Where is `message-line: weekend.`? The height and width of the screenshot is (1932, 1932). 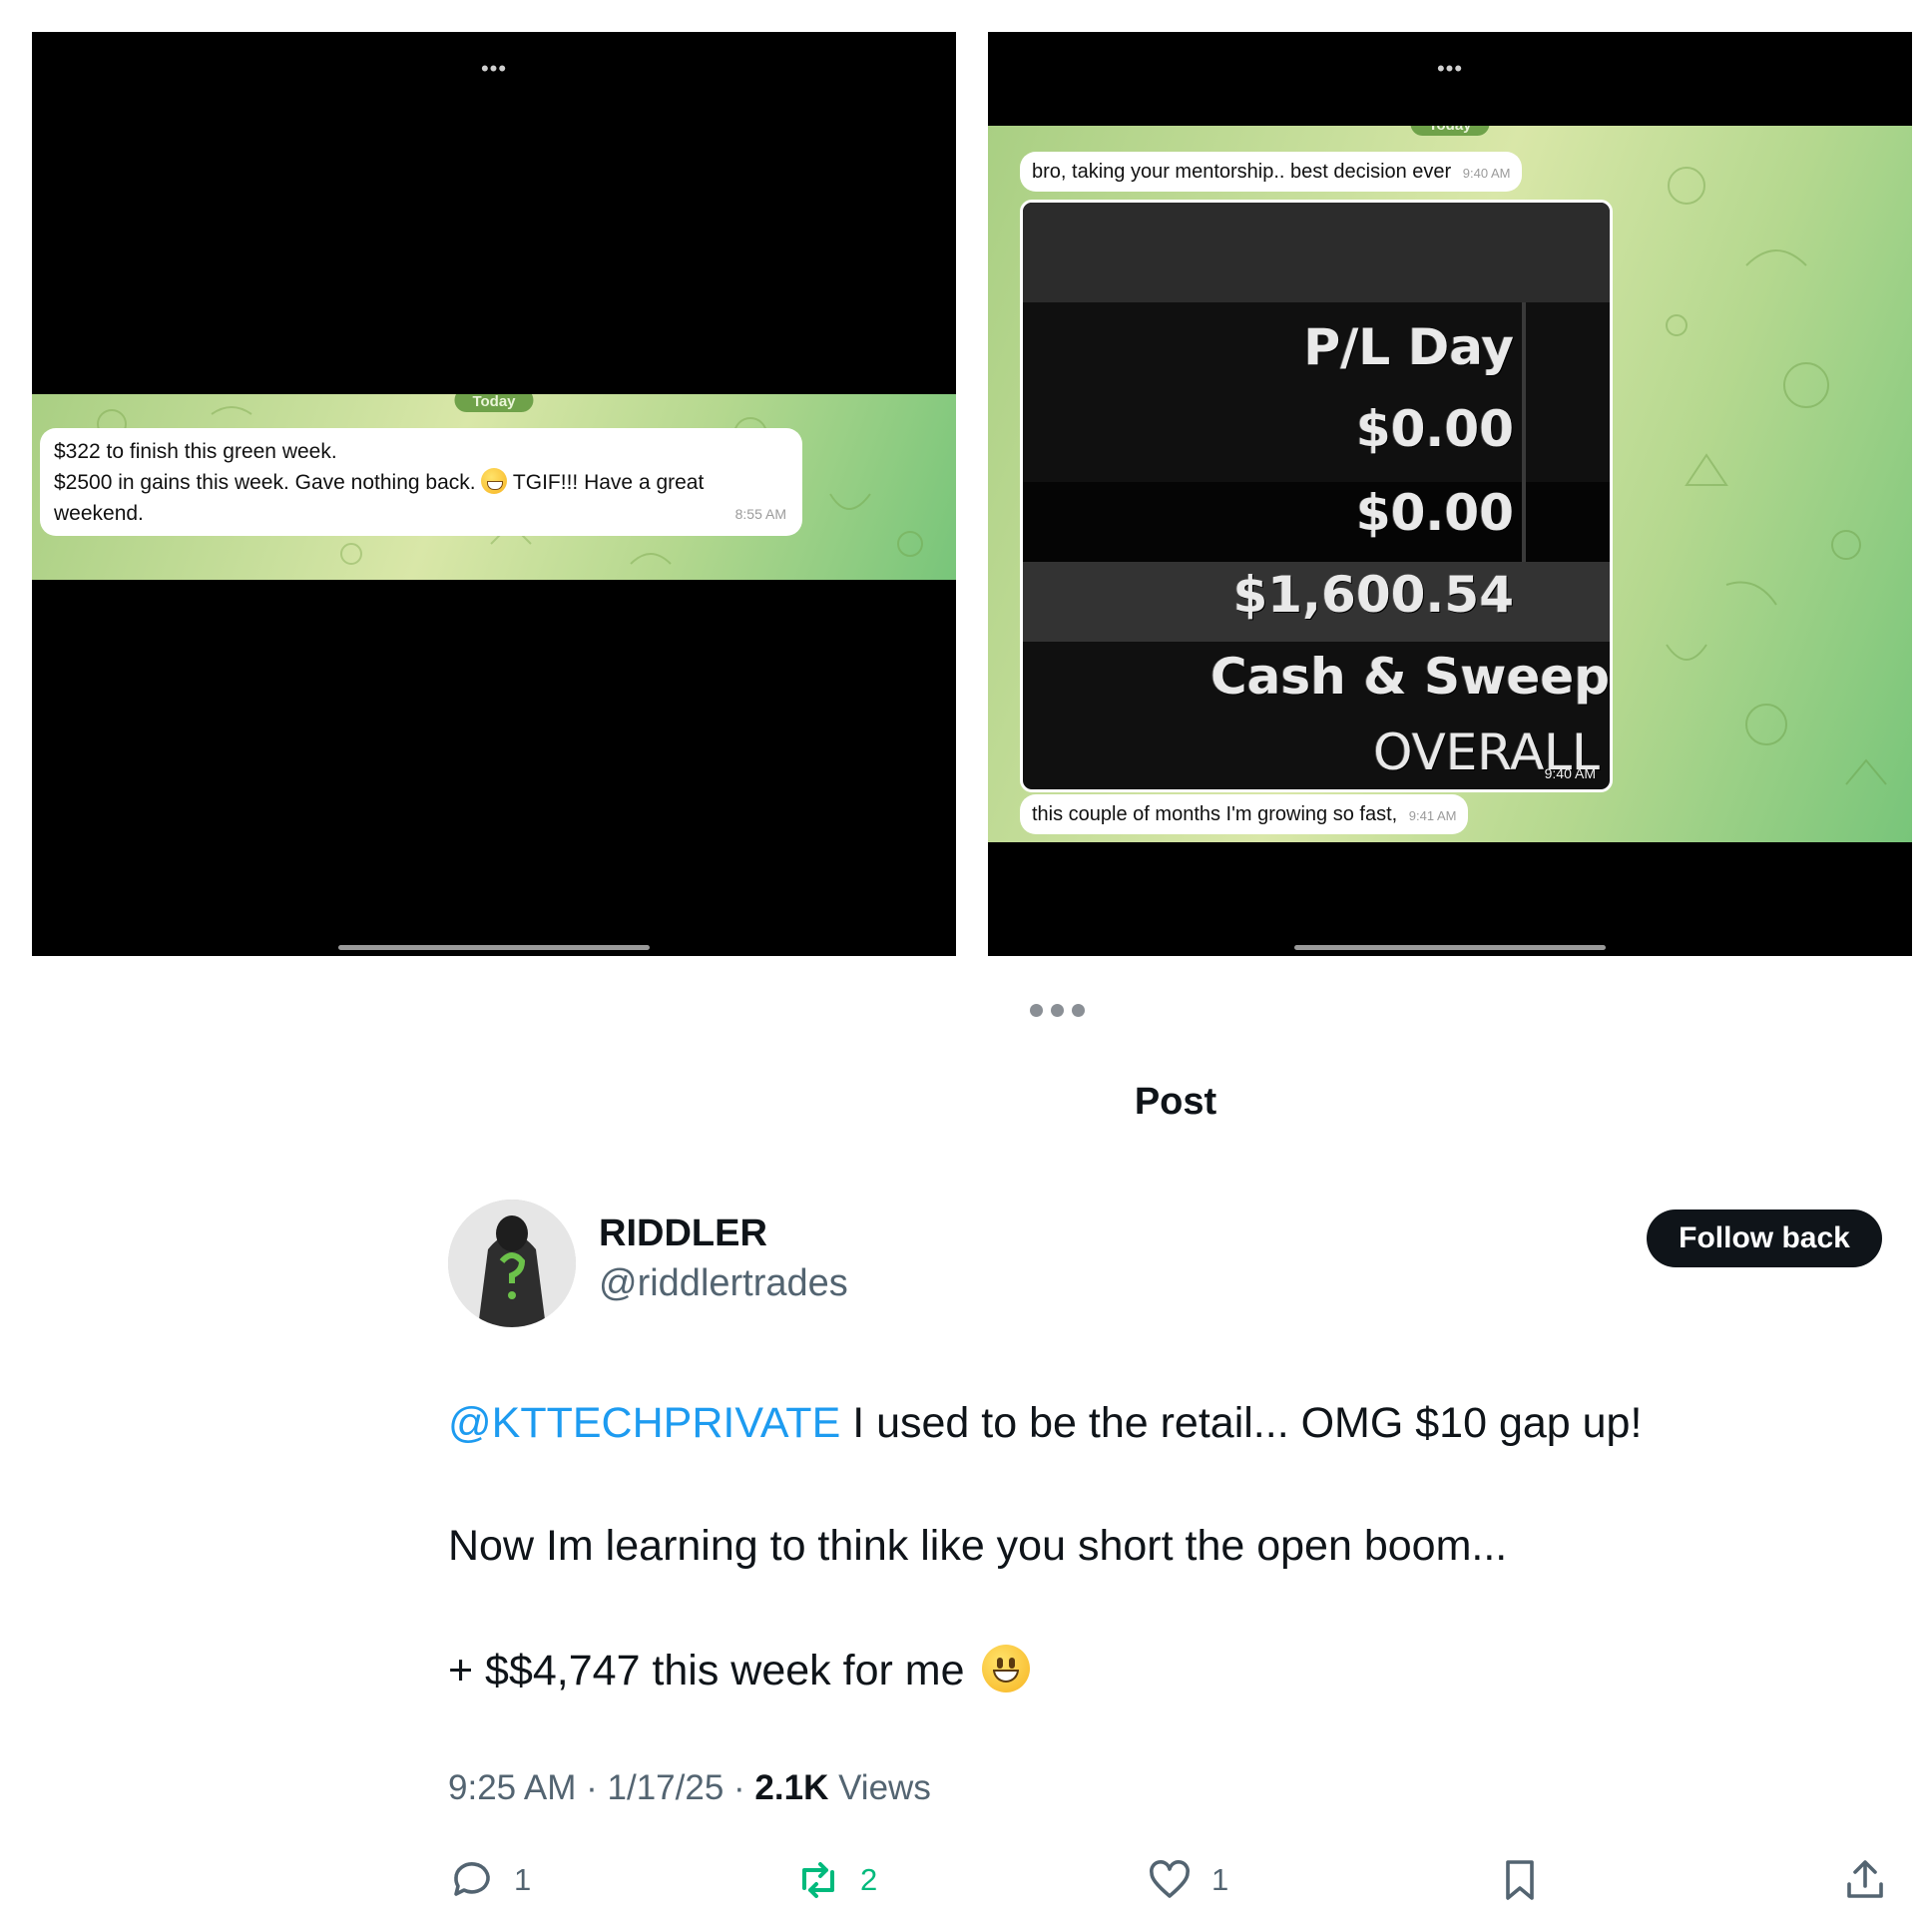
message-line: weekend. is located at coordinates (99, 513).